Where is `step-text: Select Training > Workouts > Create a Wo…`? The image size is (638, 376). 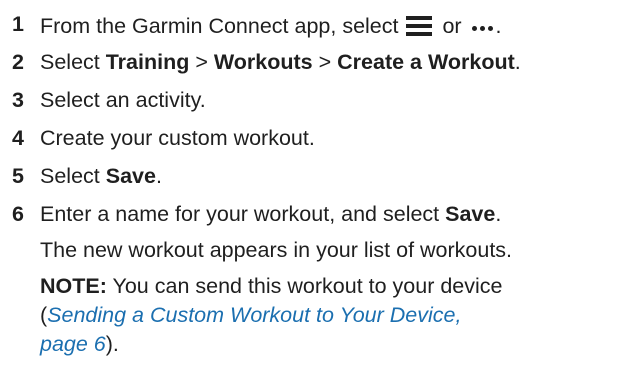
step-text: Select Training > Workouts > Create a Wo… is located at coordinates (280, 62).